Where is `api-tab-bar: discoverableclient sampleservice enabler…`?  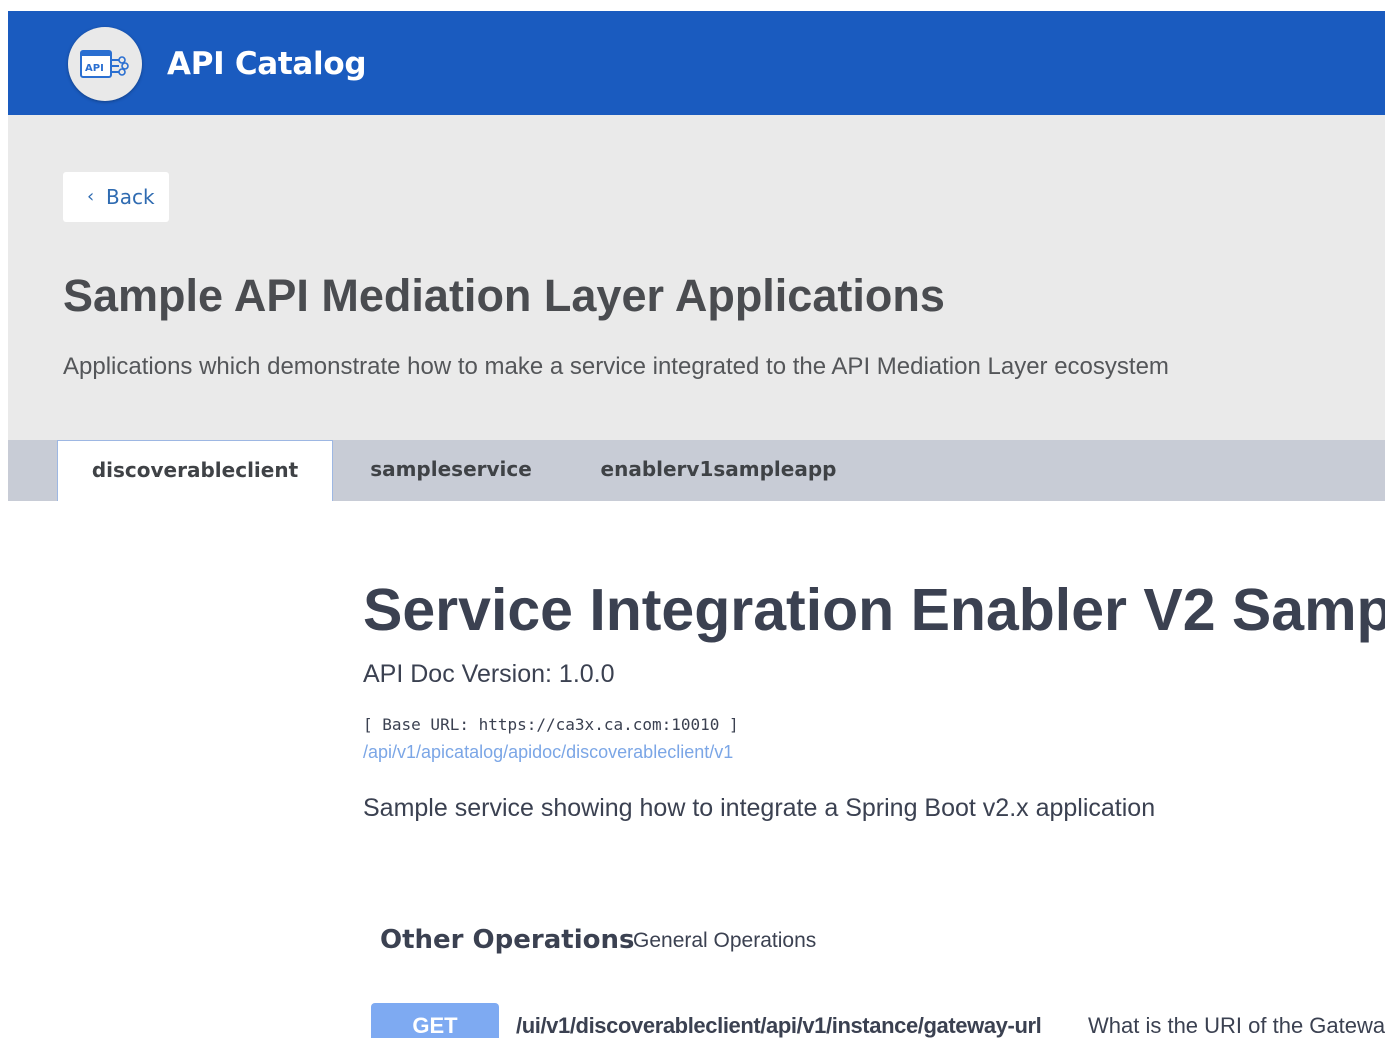 api-tab-bar: discoverableclient sampleservice enabler… is located at coordinates (696, 470).